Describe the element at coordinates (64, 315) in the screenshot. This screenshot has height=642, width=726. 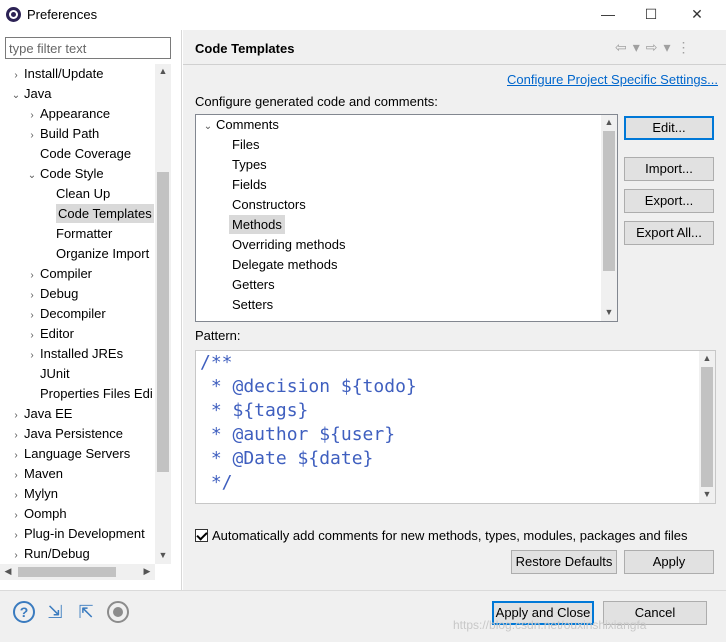
I see `tree-item: › Decompiler` at that location.